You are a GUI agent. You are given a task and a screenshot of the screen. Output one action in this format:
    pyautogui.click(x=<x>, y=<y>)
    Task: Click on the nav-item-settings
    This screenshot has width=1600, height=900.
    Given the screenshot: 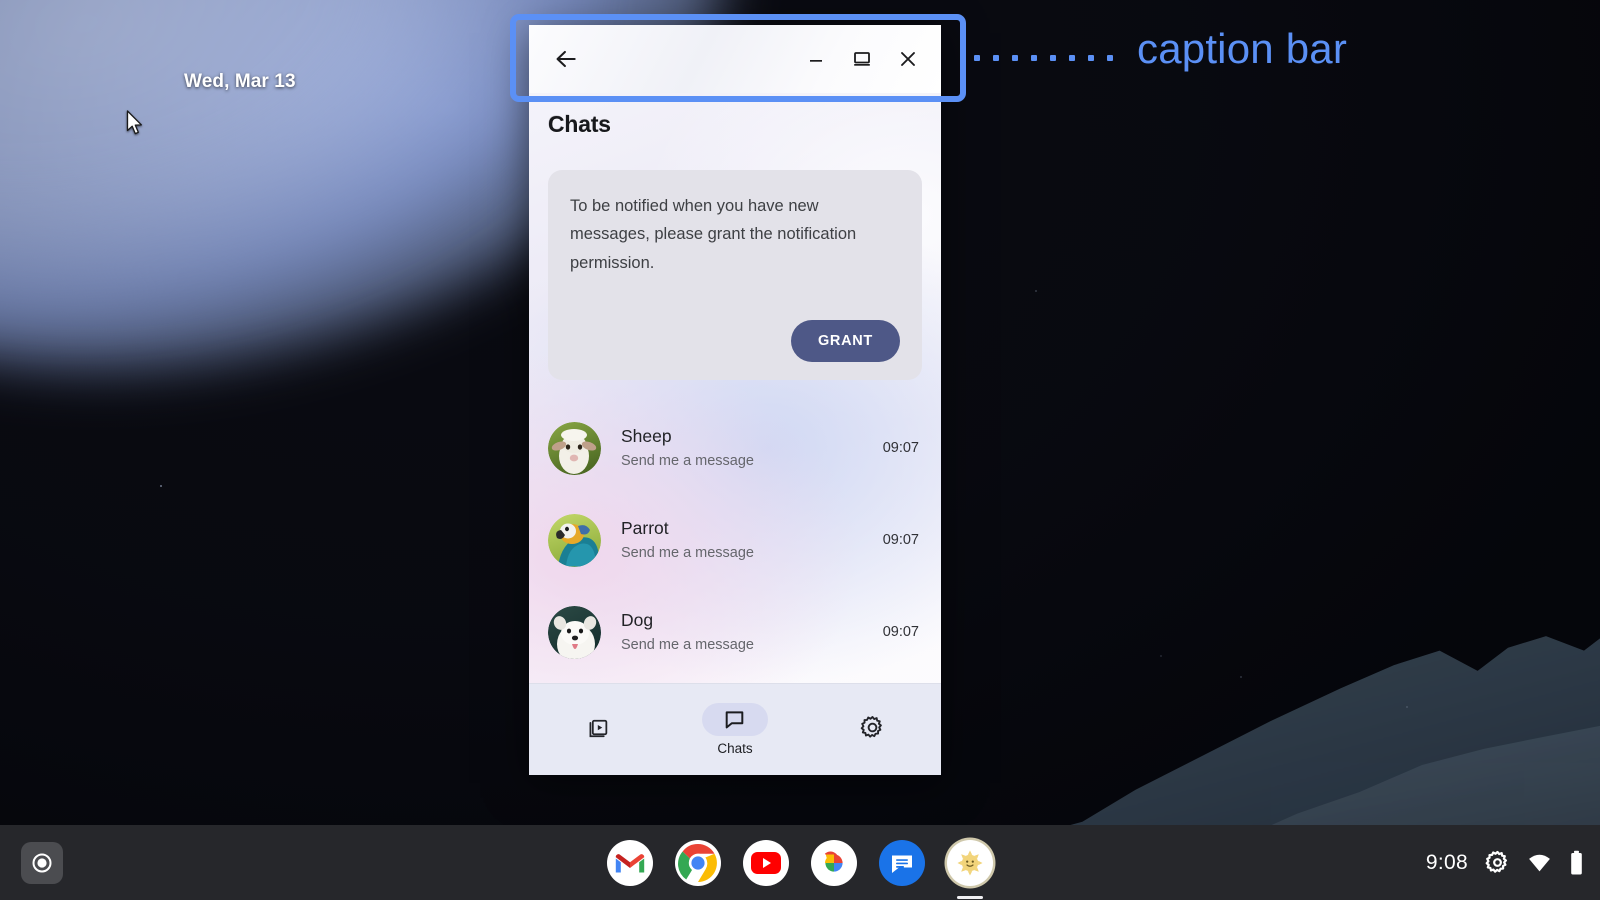 What is the action you would take?
    pyautogui.click(x=872, y=729)
    